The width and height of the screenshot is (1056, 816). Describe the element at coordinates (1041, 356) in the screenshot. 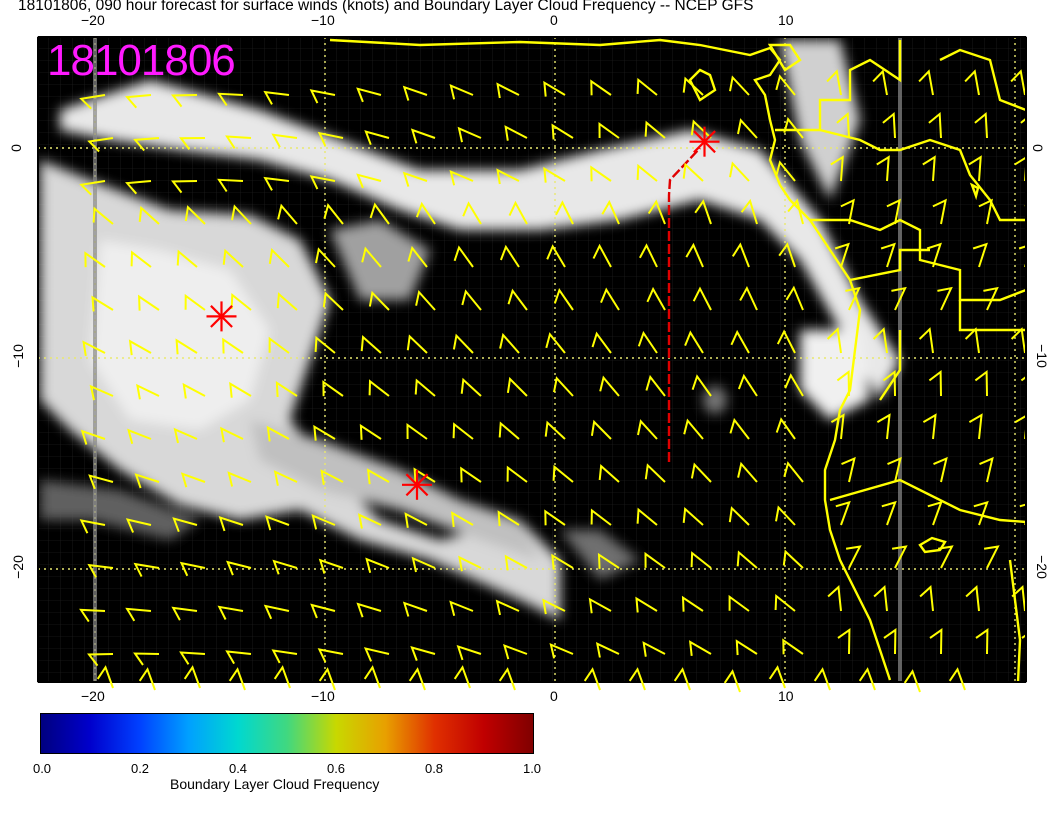

I see `y-right-label-2: −10` at that location.